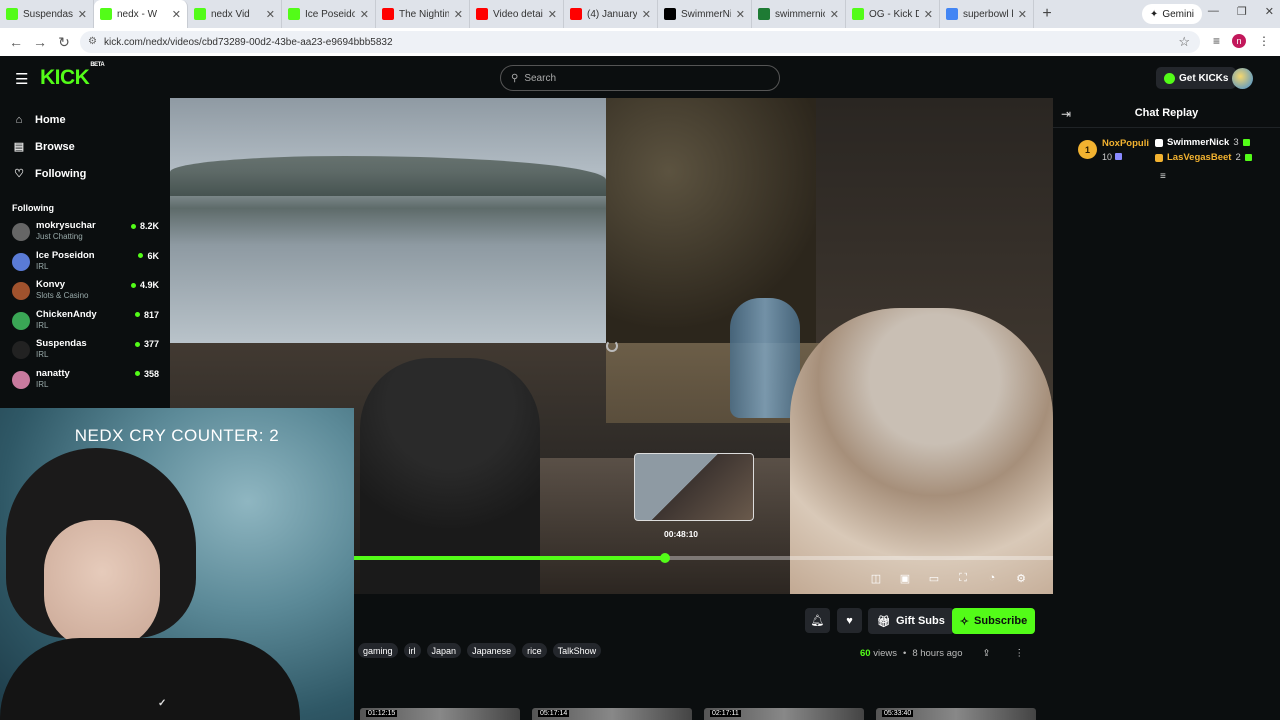 Image resolution: width=1280 pixels, height=720 pixels. What do you see at coordinates (1184, 42) in the screenshot?
I see `bookmark-star-icon: ☆` at bounding box center [1184, 42].